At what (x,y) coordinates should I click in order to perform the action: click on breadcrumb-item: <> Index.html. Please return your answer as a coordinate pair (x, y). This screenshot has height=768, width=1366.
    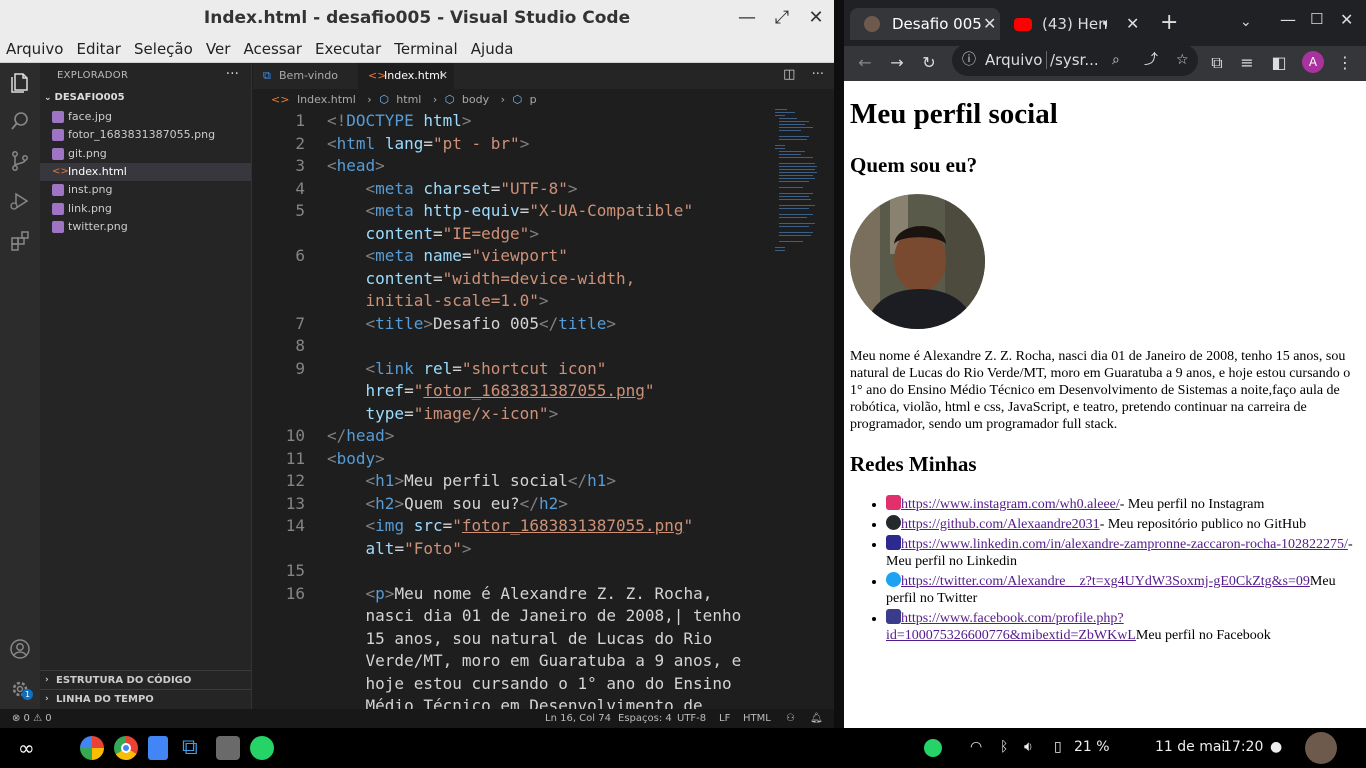
    Looking at the image, I should click on (315, 99).